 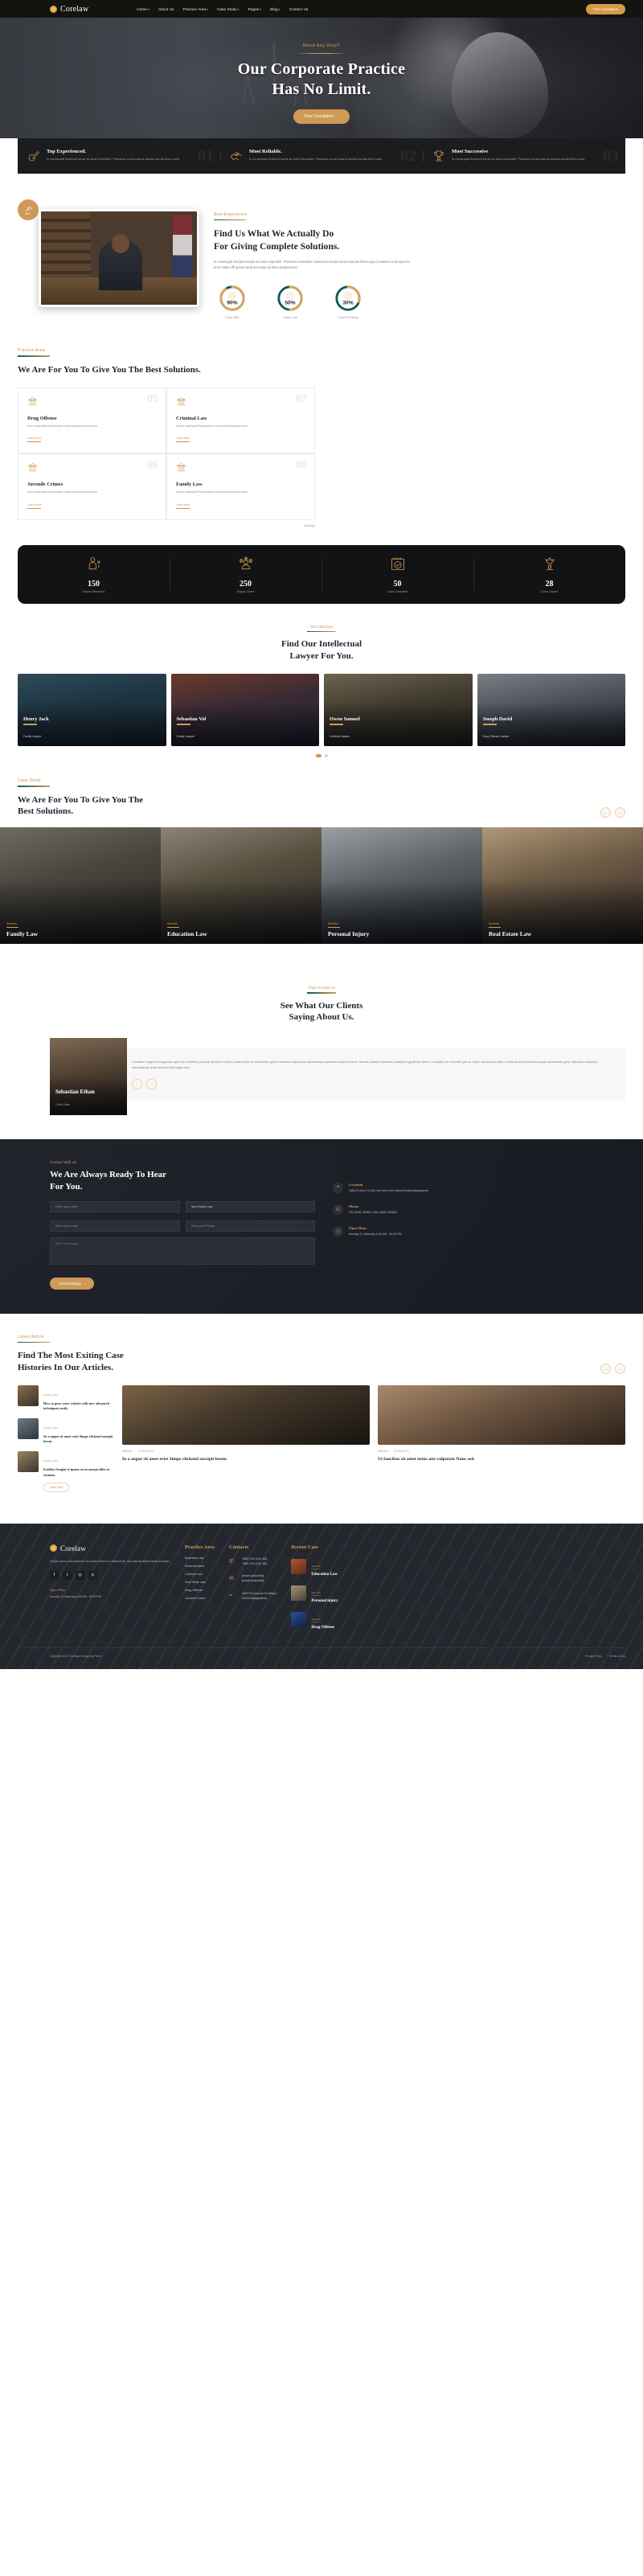 I want to click on footer-bar-links: Privacy Policy Terms of Use, so click(x=605, y=1656).